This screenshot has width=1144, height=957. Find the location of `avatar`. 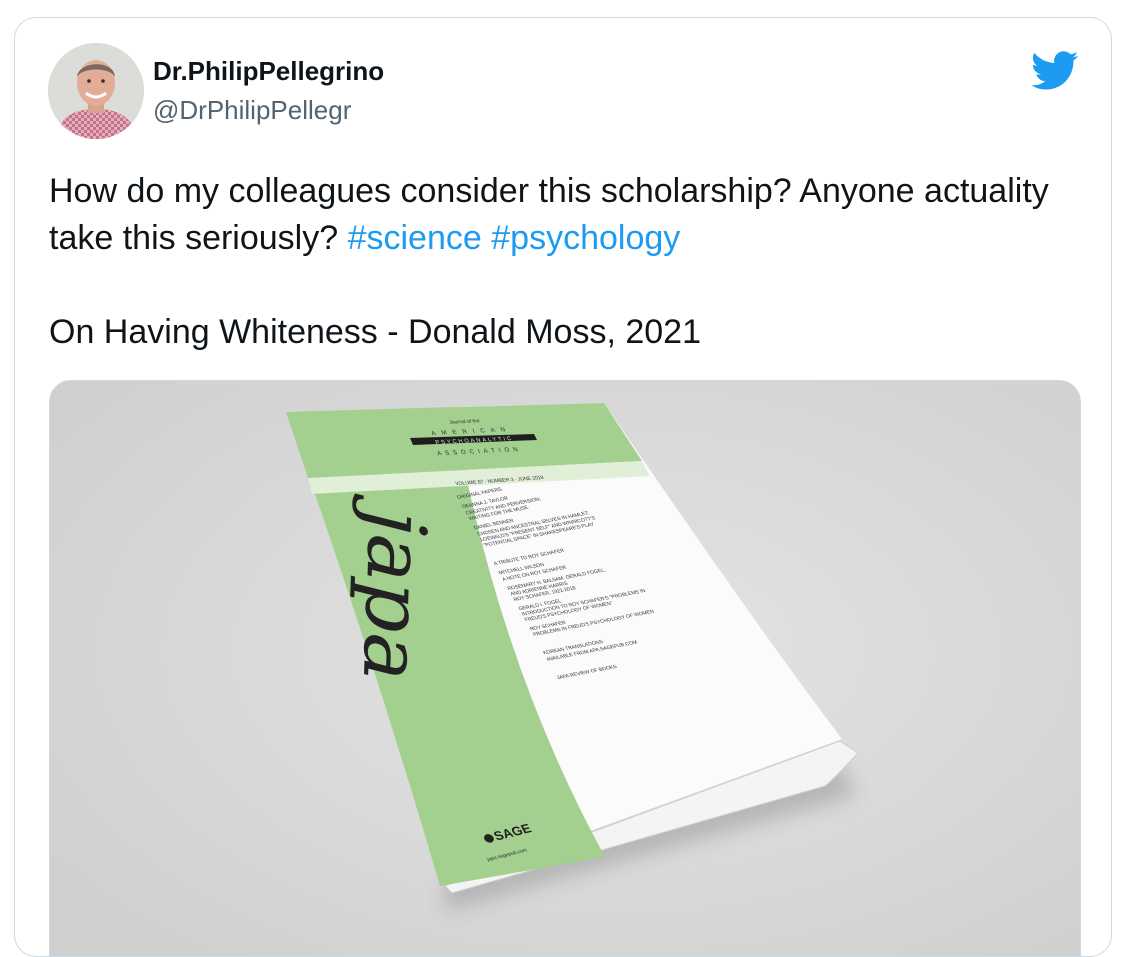

avatar is located at coordinates (96, 91).